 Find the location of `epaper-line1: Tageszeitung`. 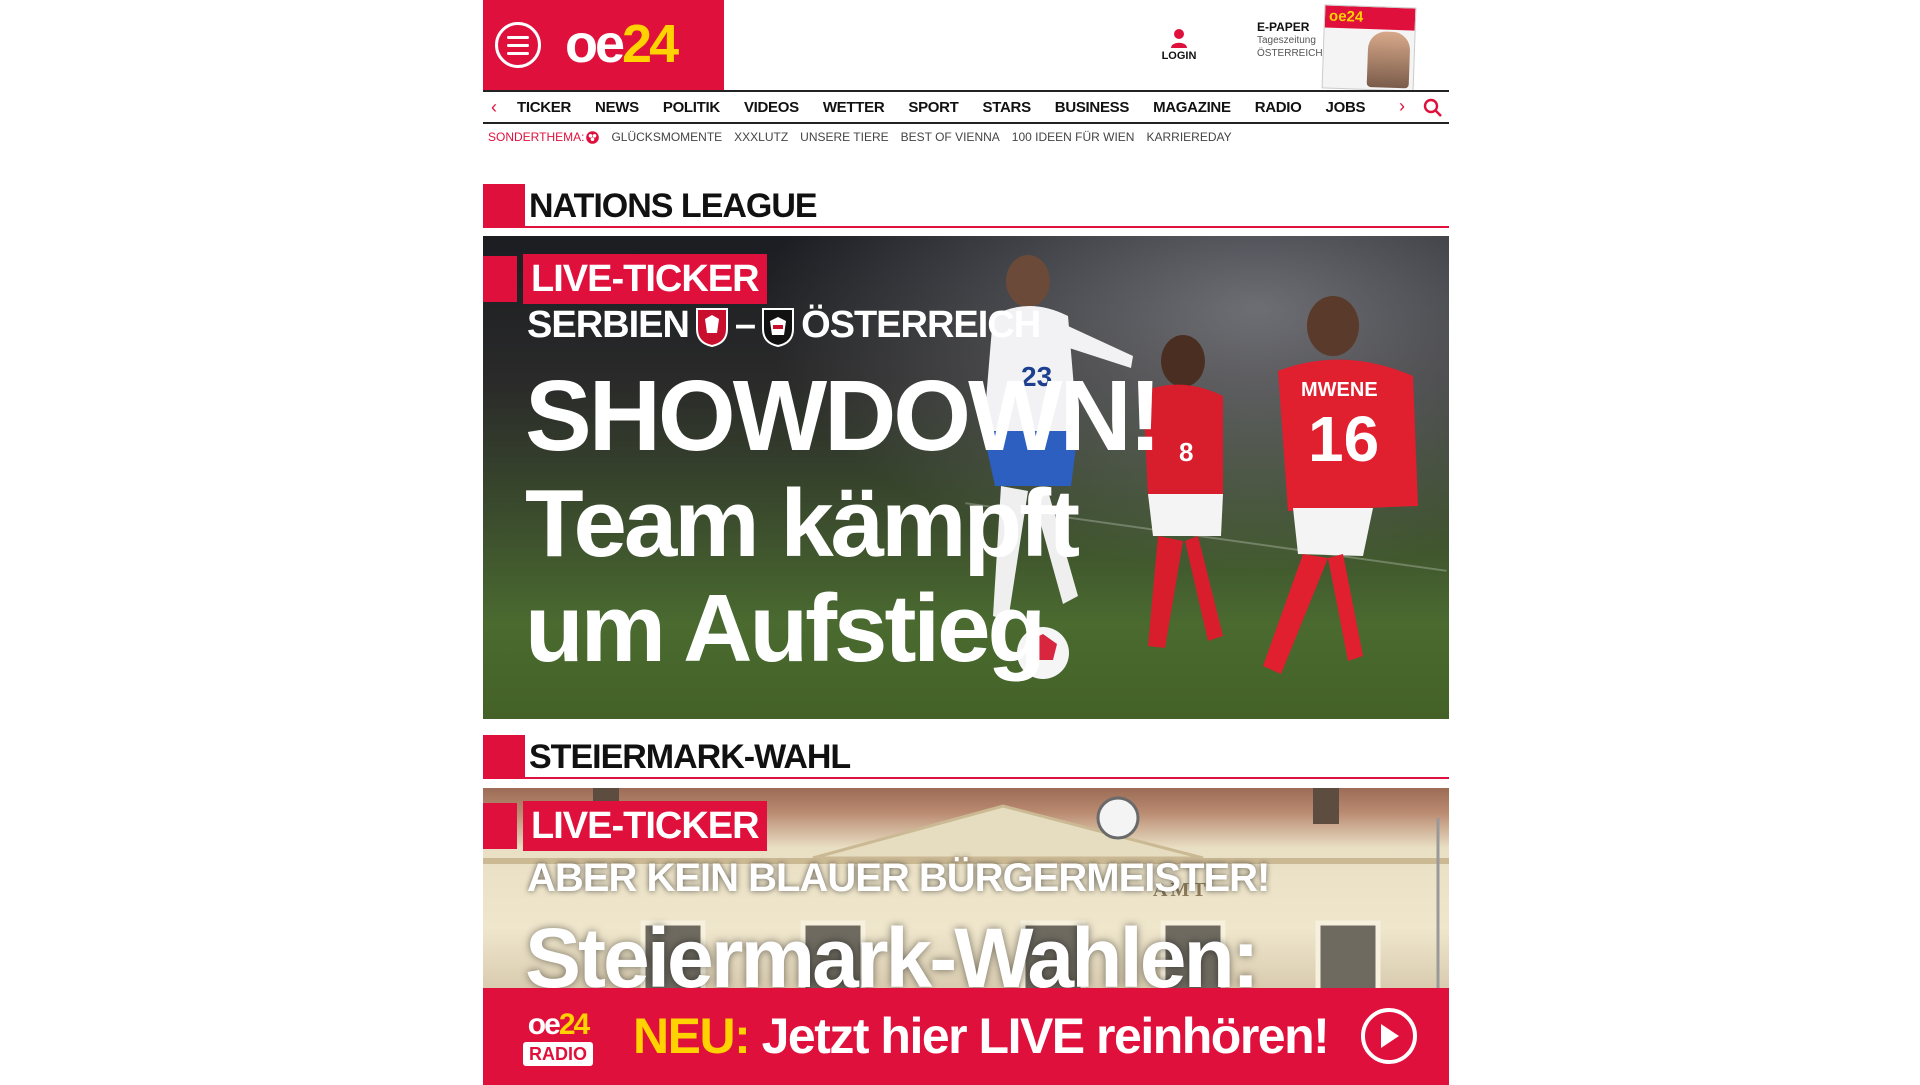

epaper-line1: Tageszeitung is located at coordinates (1286, 40).